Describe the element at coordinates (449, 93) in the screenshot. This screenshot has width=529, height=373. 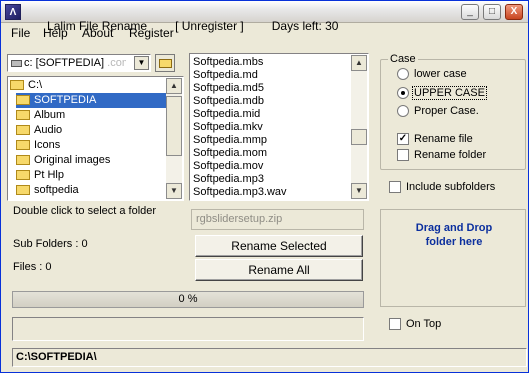
I see `upper-case-label: UPPER CASE` at that location.